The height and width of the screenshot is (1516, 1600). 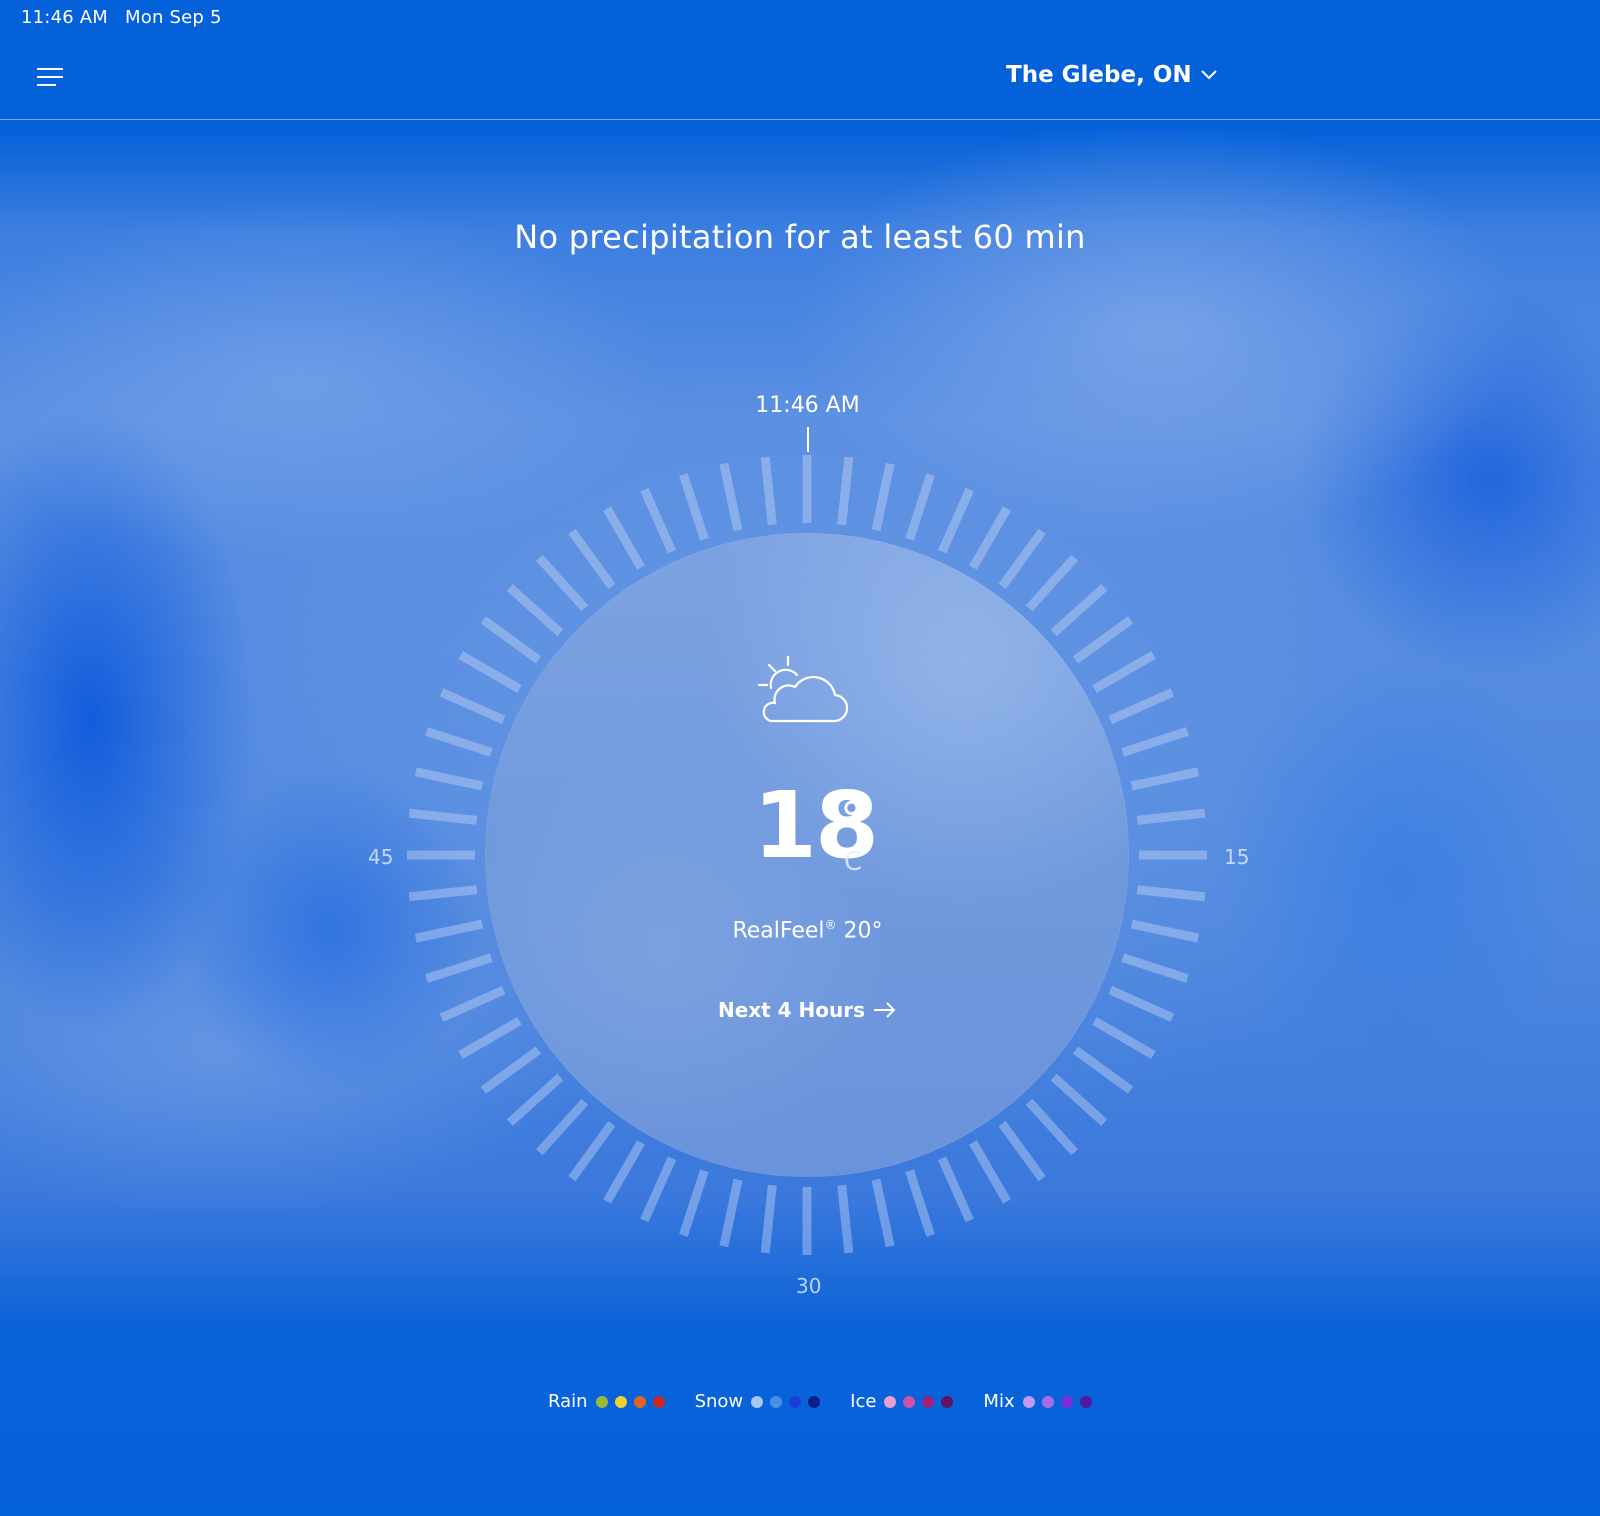 What do you see at coordinates (778, 931) in the screenshot?
I see `realfeel-label: RealFeel` at bounding box center [778, 931].